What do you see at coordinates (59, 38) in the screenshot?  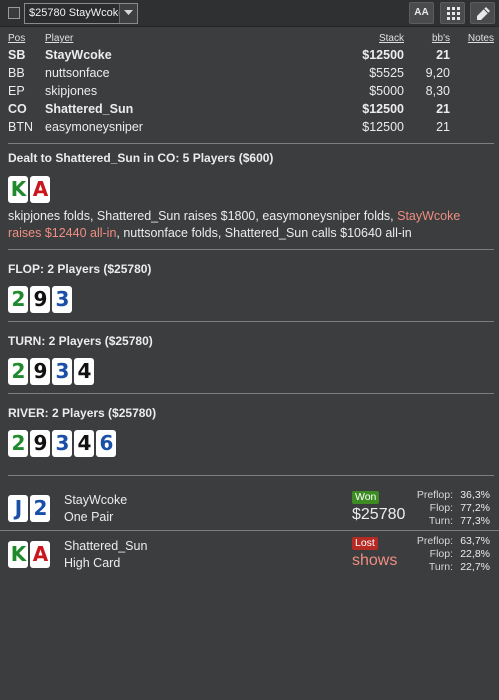 I see `header-player: Player` at bounding box center [59, 38].